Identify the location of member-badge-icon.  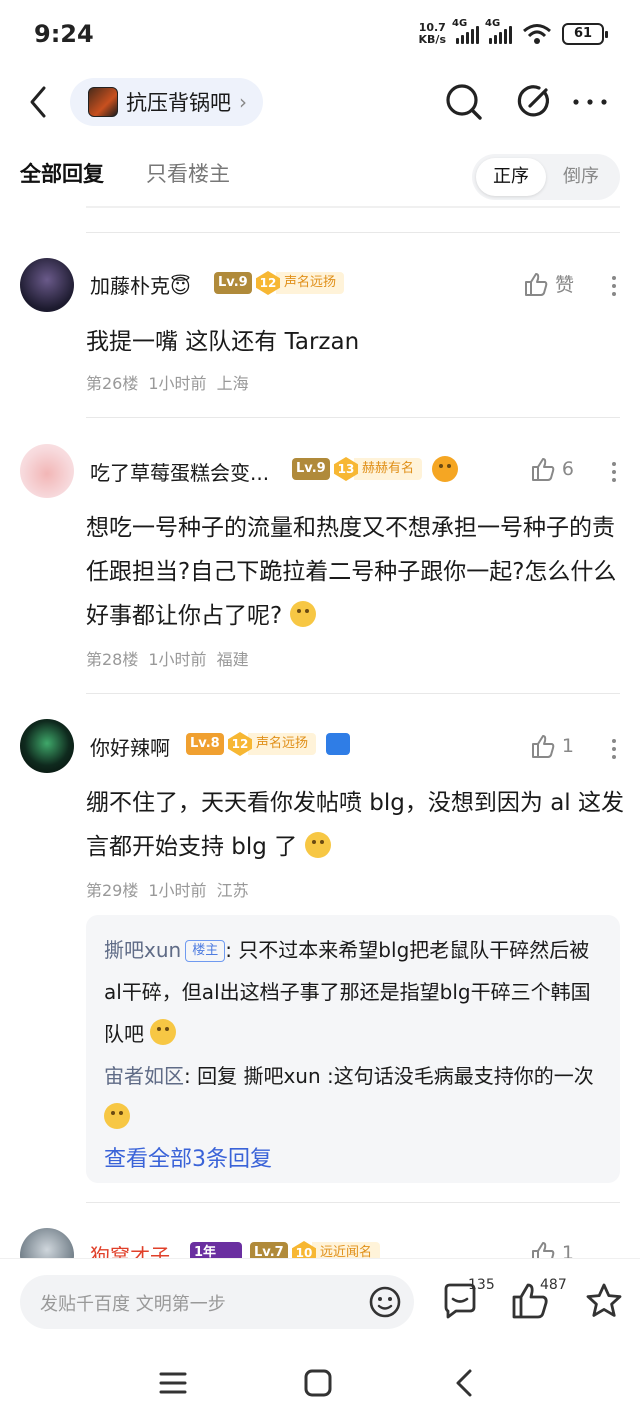
(338, 744).